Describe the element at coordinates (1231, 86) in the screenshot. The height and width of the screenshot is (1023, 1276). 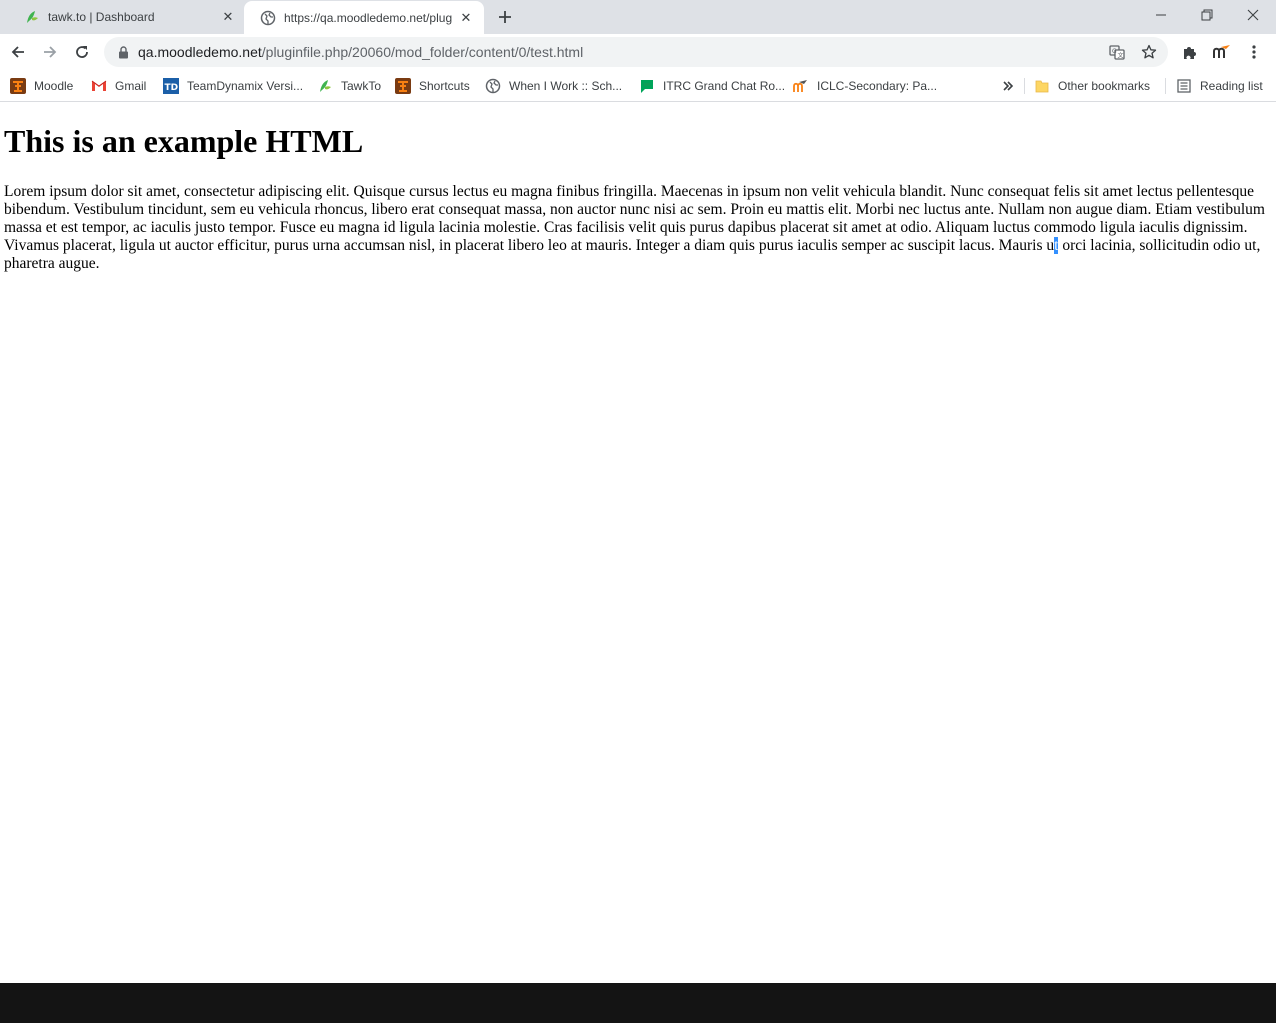
I see `bookmark-label: Reading list` at that location.